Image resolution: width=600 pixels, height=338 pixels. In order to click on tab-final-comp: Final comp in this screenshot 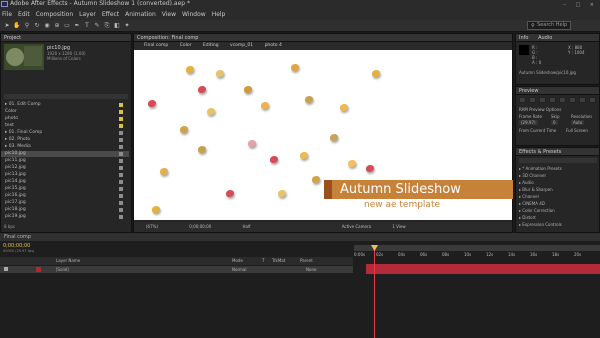, I will do `click(156, 45)`.